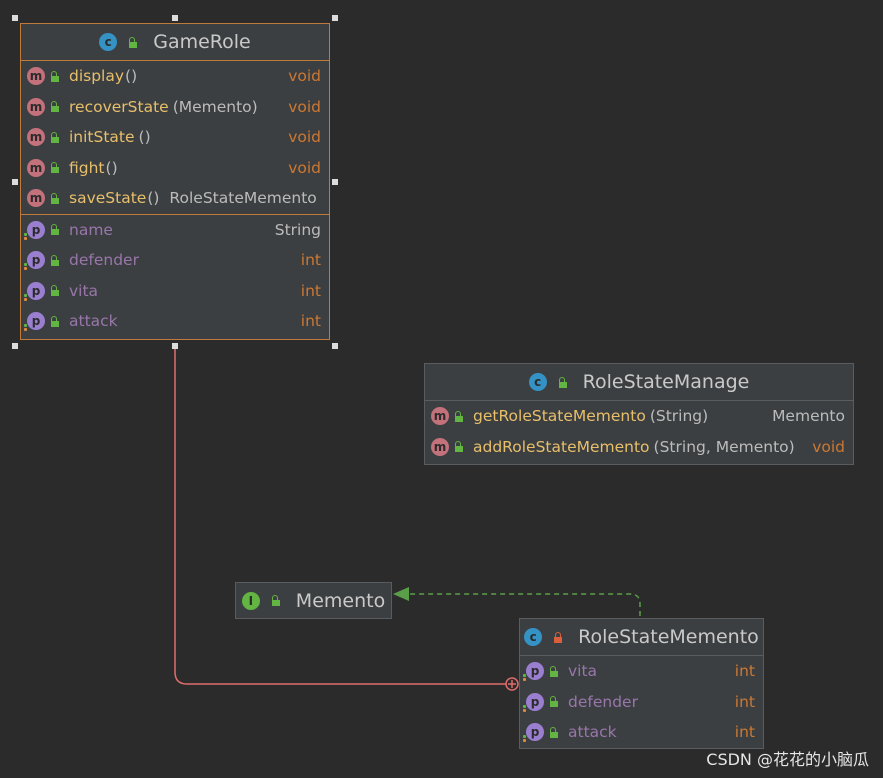 This screenshot has width=883, height=778. Describe the element at coordinates (512, 684) in the screenshot. I see `inner-class-marker` at that location.